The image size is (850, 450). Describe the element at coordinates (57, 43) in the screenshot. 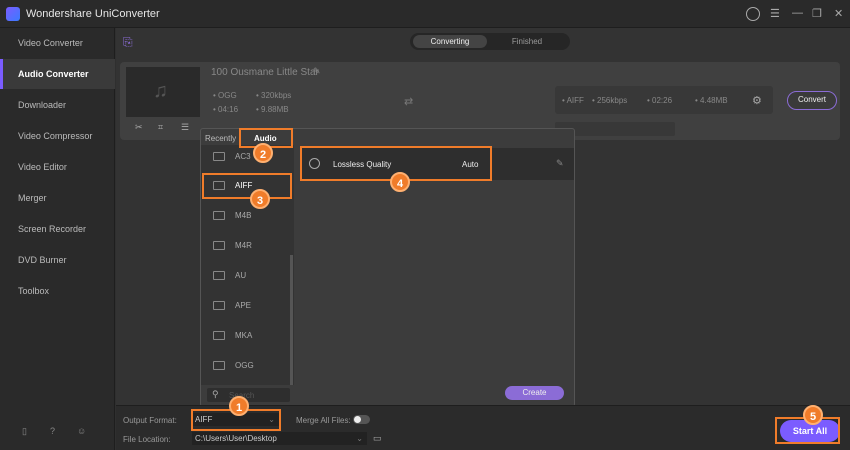

I see `sidebar-item-video-converter: Video Converter` at that location.